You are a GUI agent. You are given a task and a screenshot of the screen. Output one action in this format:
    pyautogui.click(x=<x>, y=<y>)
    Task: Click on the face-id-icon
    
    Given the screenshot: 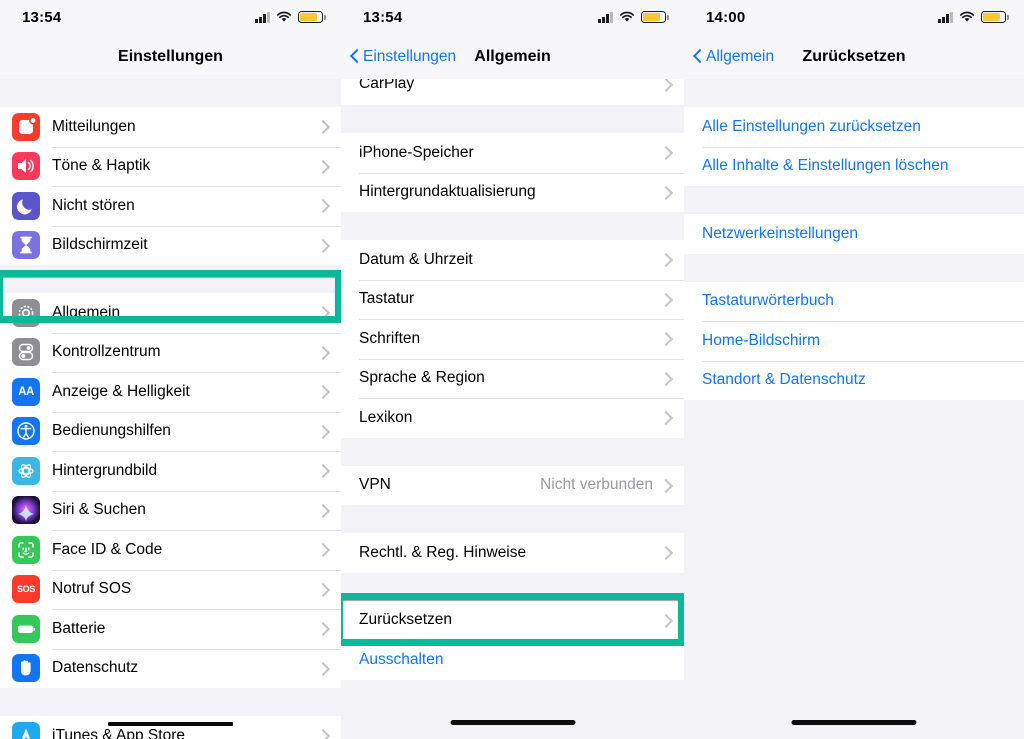 What is the action you would take?
    pyautogui.click(x=26, y=549)
    